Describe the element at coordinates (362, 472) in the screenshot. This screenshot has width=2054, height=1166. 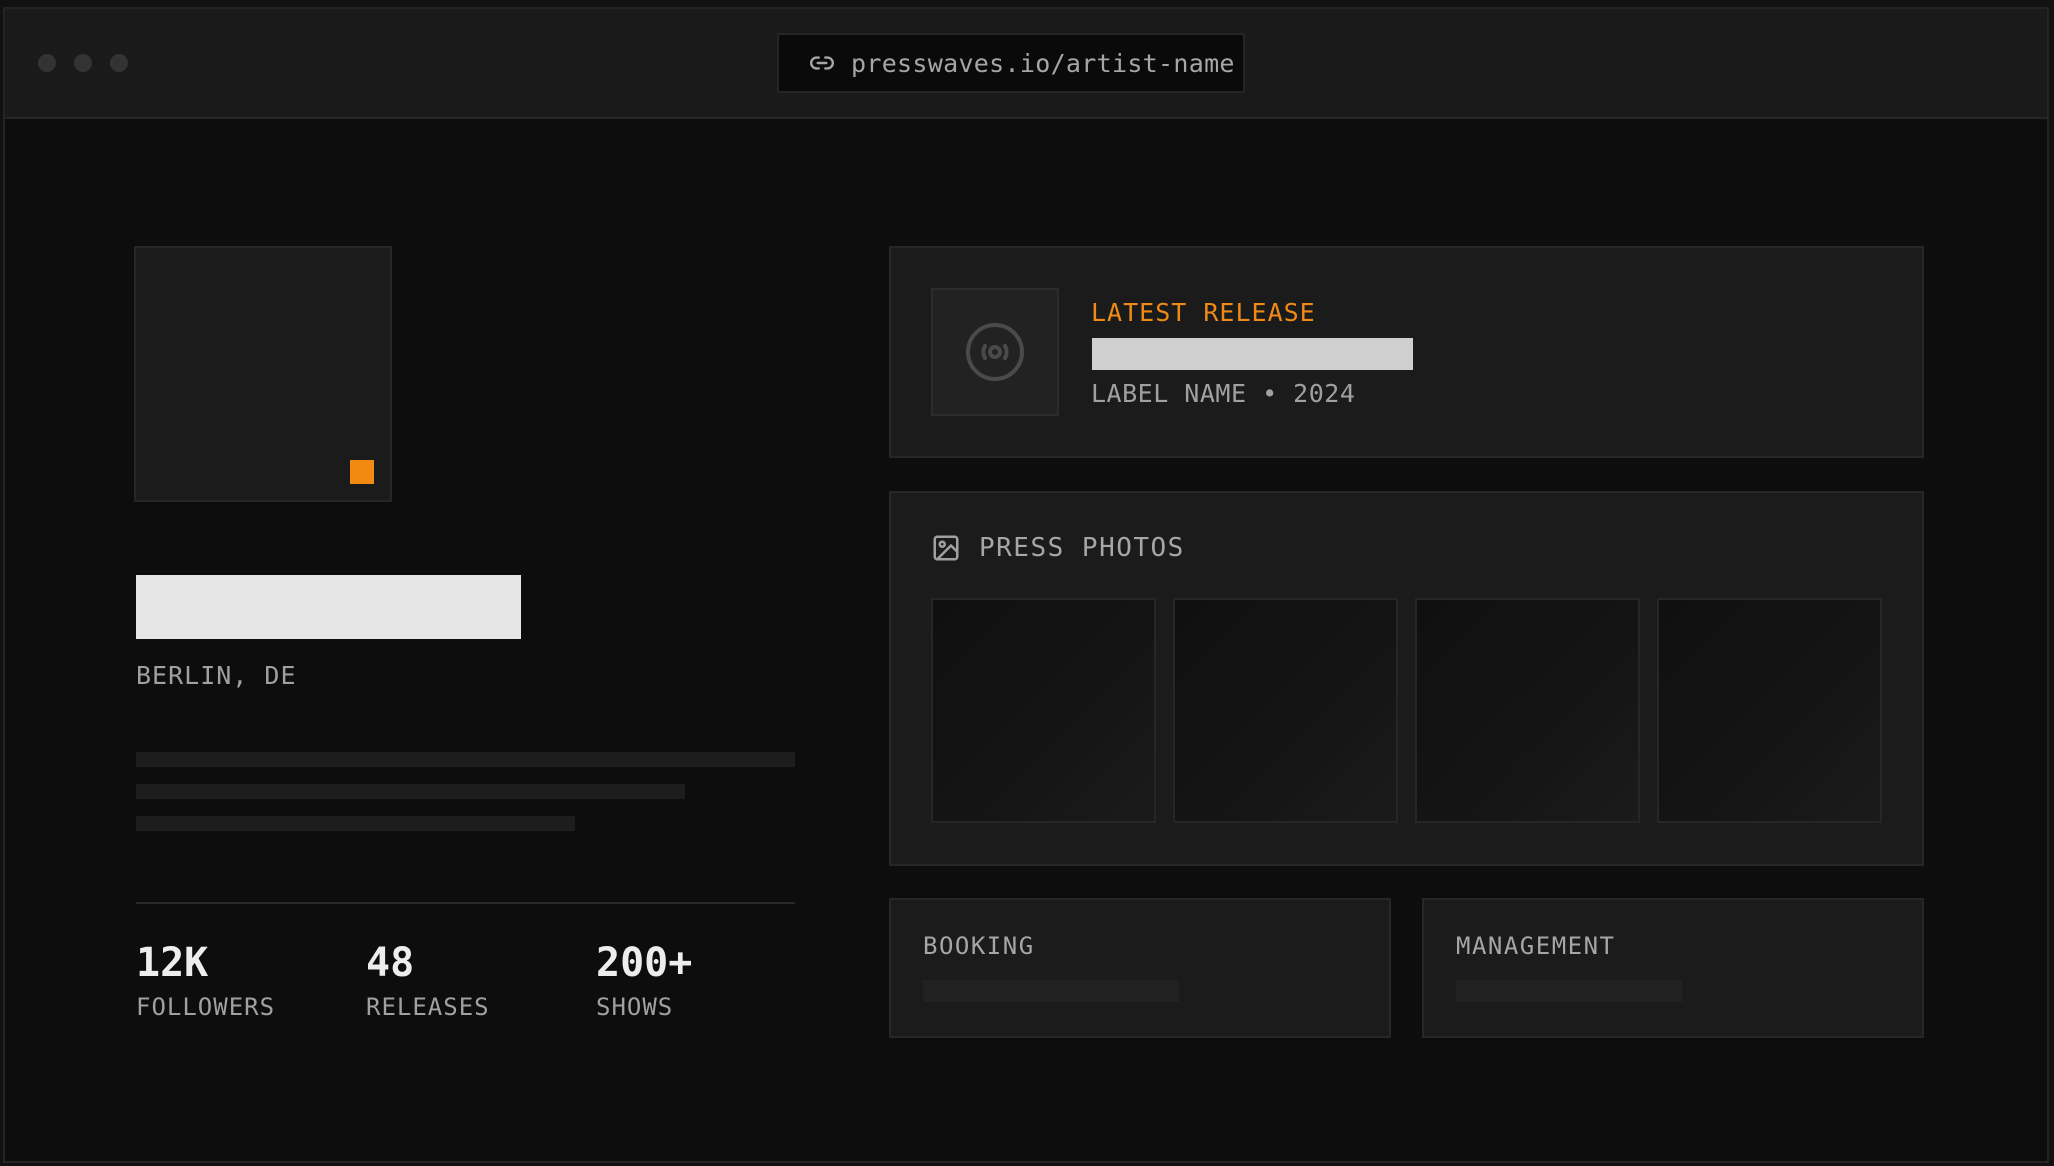
I see `status-badge` at that location.